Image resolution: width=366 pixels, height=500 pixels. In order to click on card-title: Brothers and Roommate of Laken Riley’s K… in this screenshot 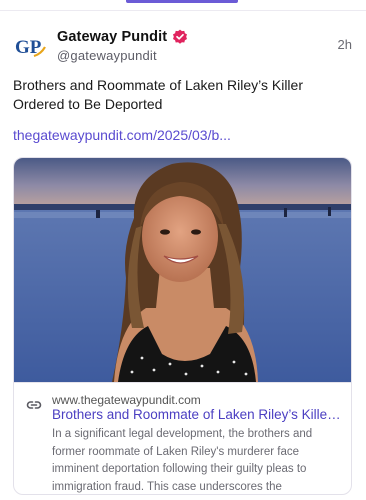, I will do `click(197, 414)`.